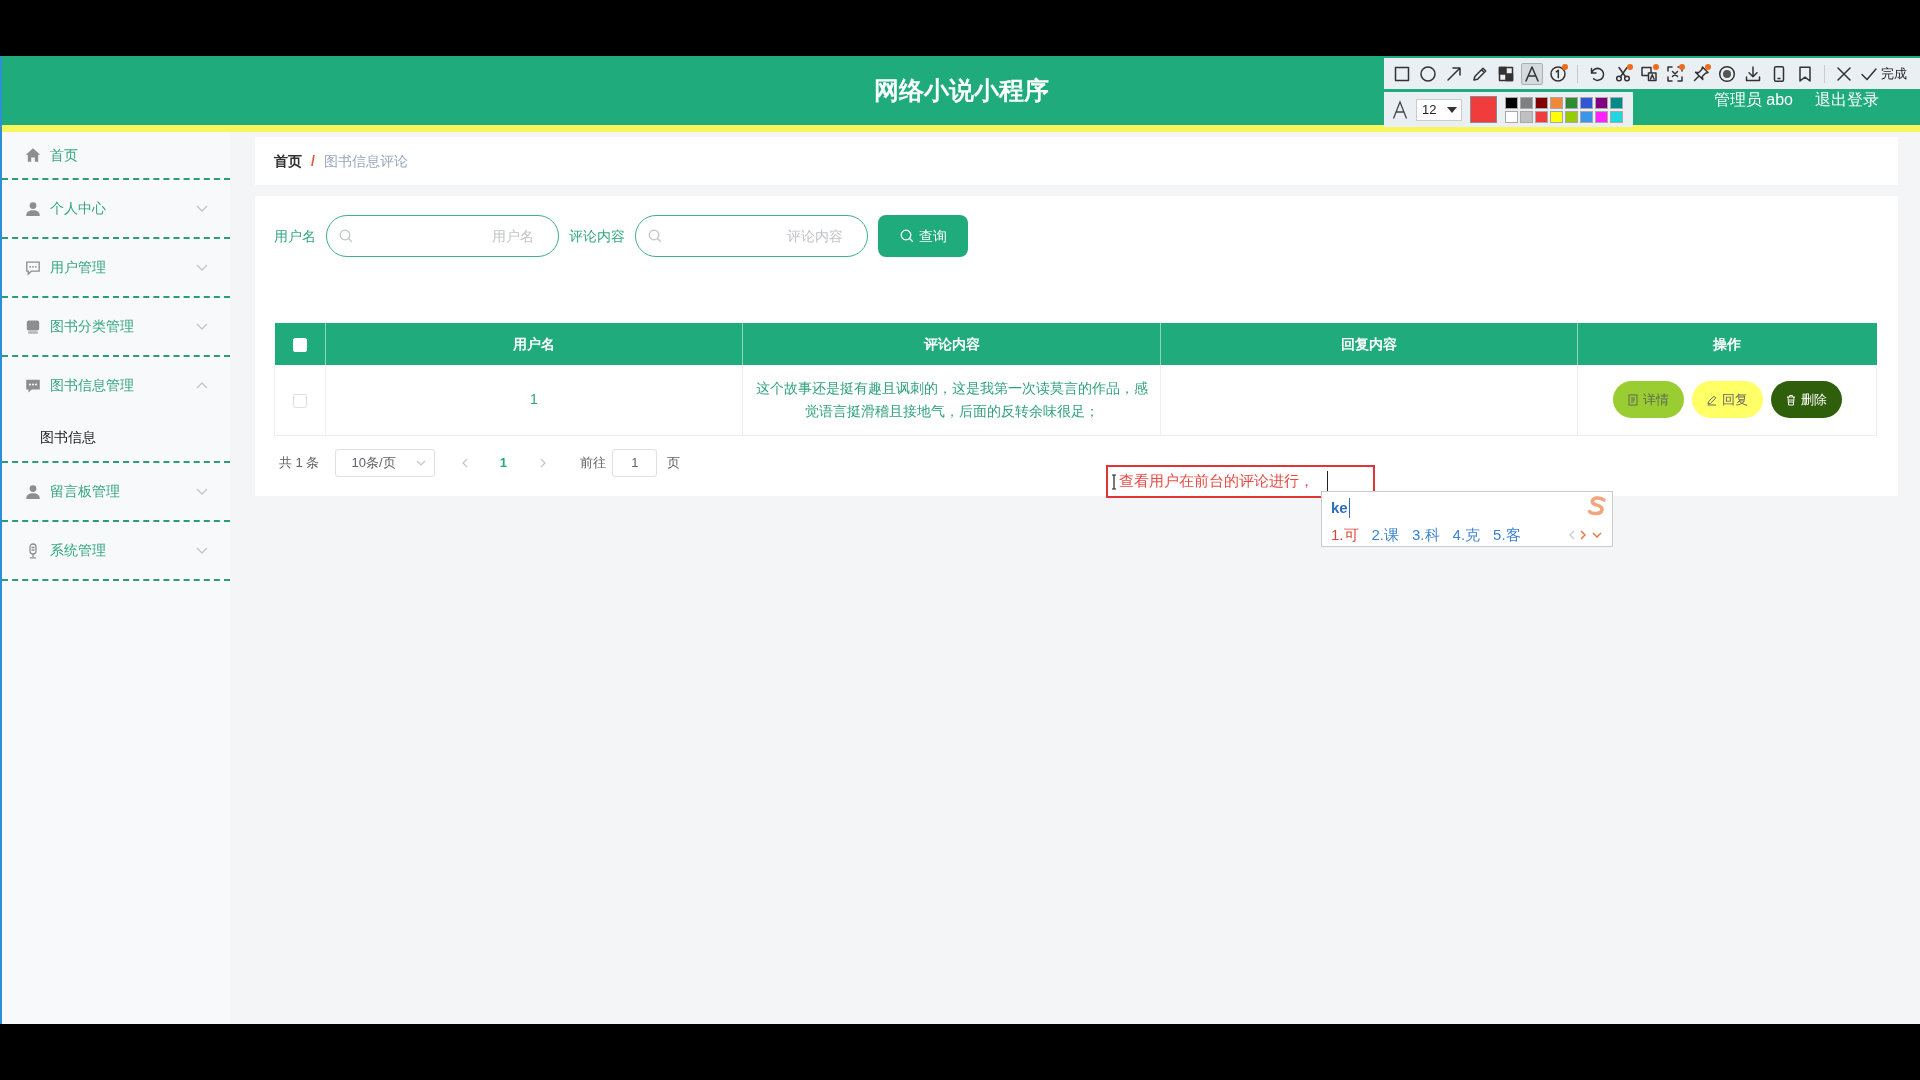  I want to click on font-size-select: 12, so click(1439, 109).